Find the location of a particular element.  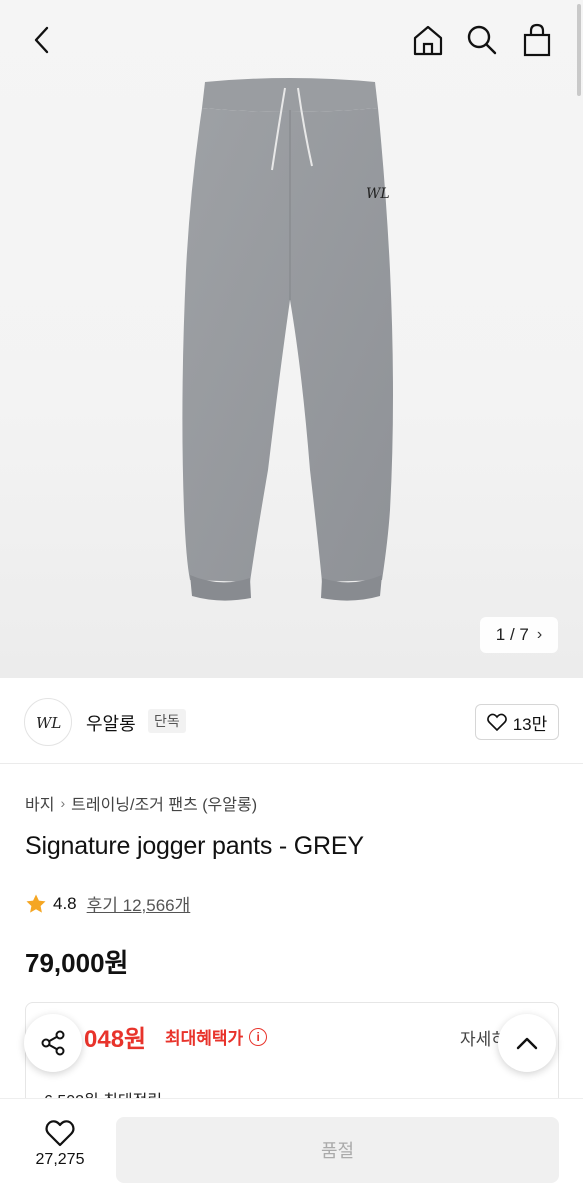

benefit-price: 048원 is located at coordinates (115, 1039).